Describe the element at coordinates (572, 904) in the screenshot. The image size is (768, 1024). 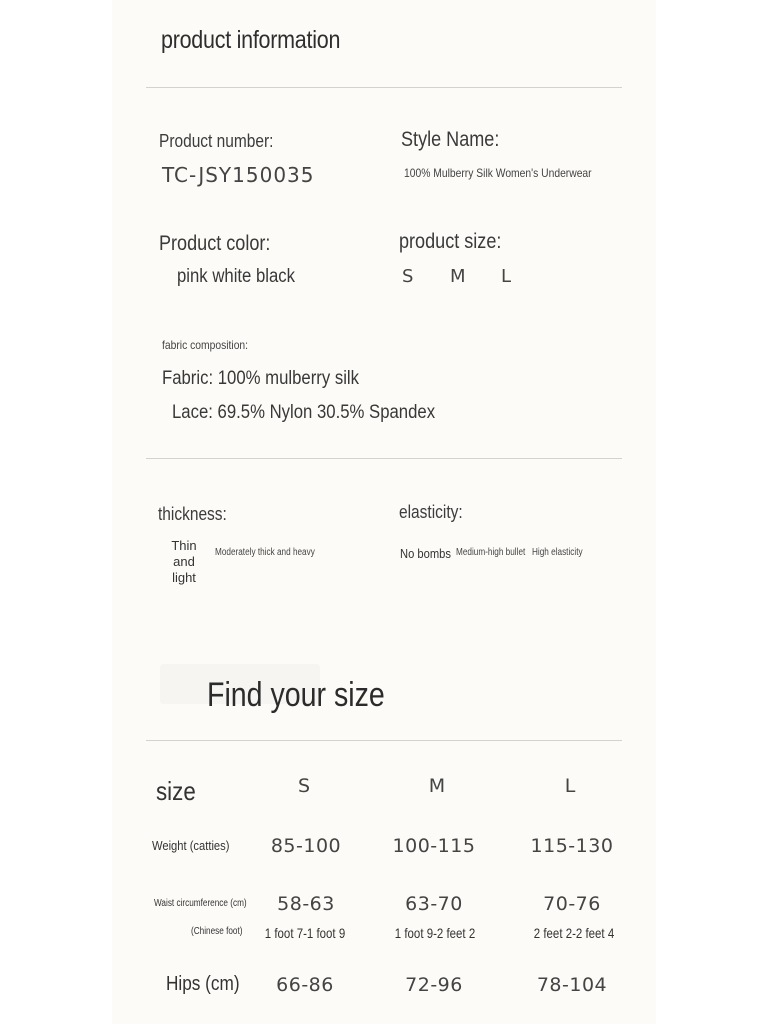
I see `waist-l-value: 70-76` at that location.